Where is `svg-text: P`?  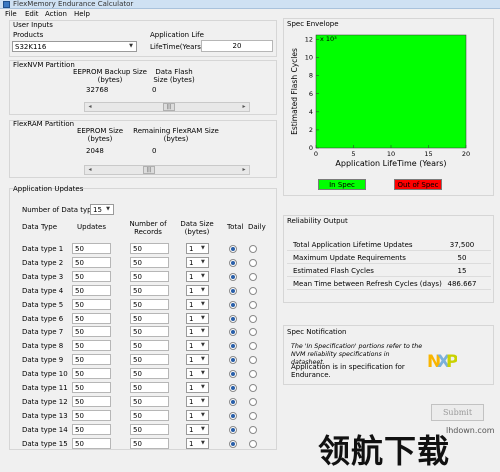
svg-text: P is located at coordinates (451, 361).